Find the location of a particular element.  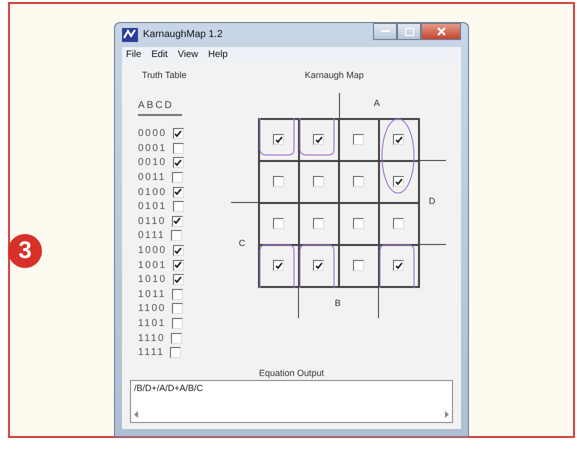

window-title: KarnaughMap 1.2 is located at coordinates (183, 34).